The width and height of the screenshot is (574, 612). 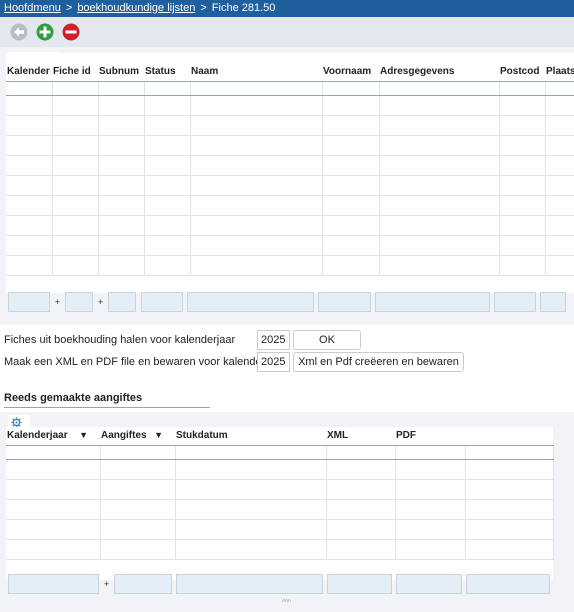 I want to click on col-header-aangiftes: Aangiftes ▼, so click(x=137, y=436).